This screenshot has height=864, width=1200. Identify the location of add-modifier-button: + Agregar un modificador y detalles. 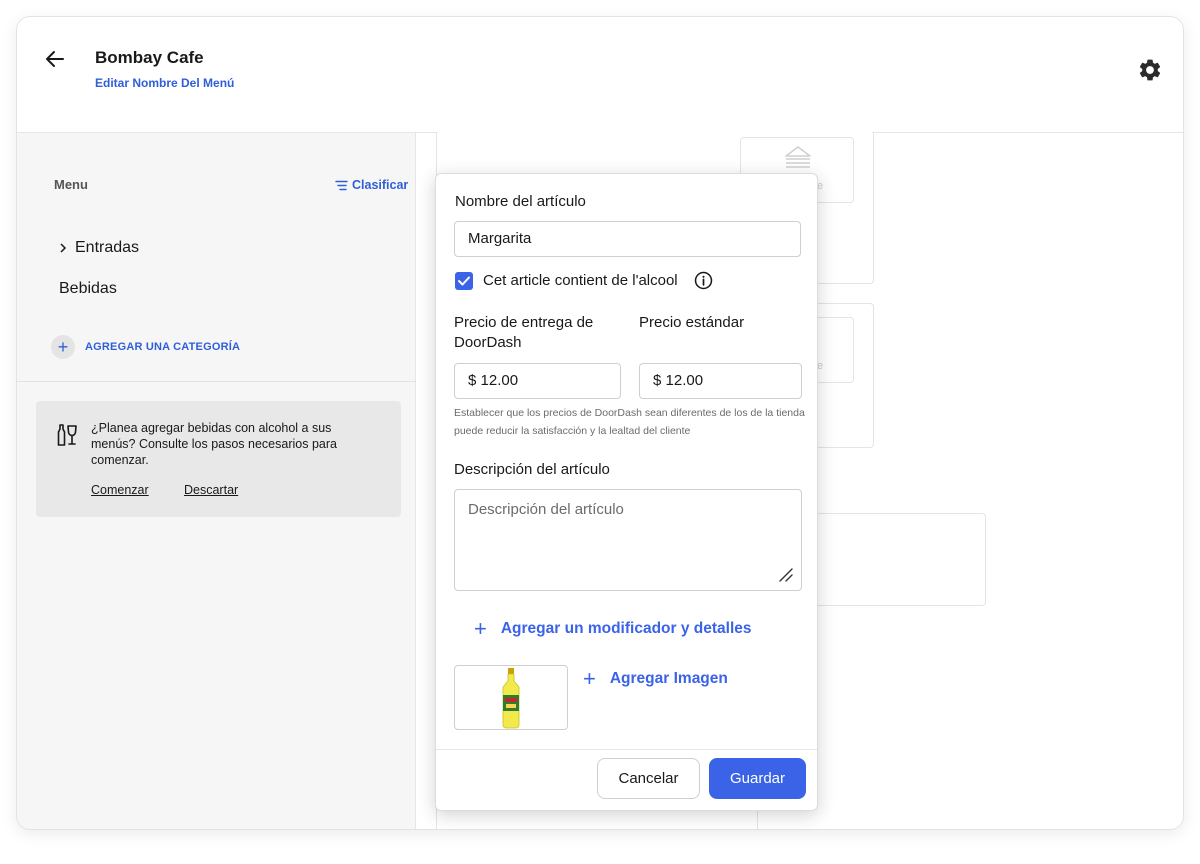
(613, 629).